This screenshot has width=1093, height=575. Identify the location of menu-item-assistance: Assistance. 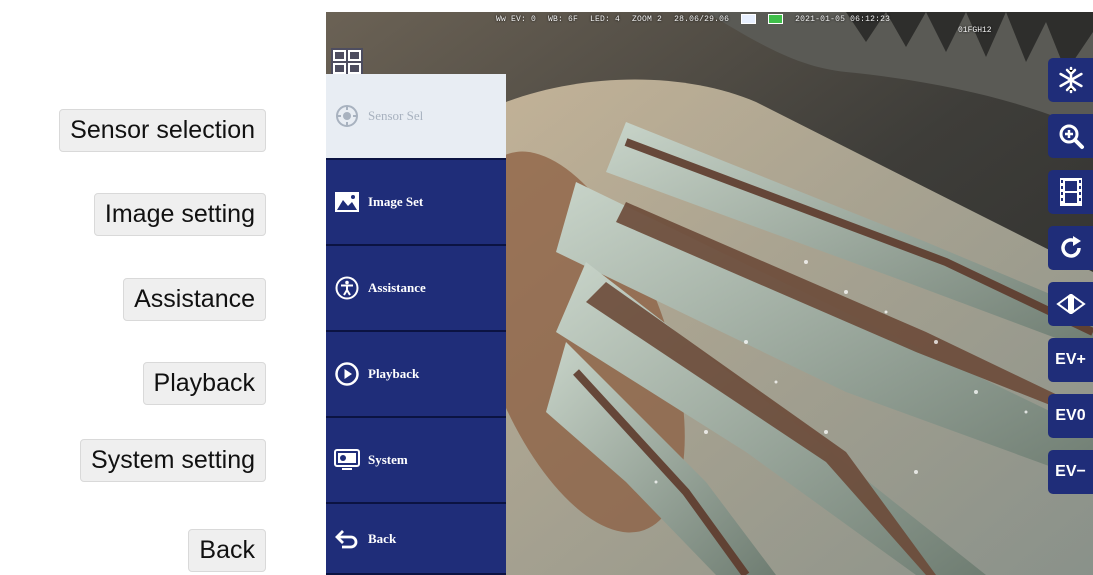
(416, 289).